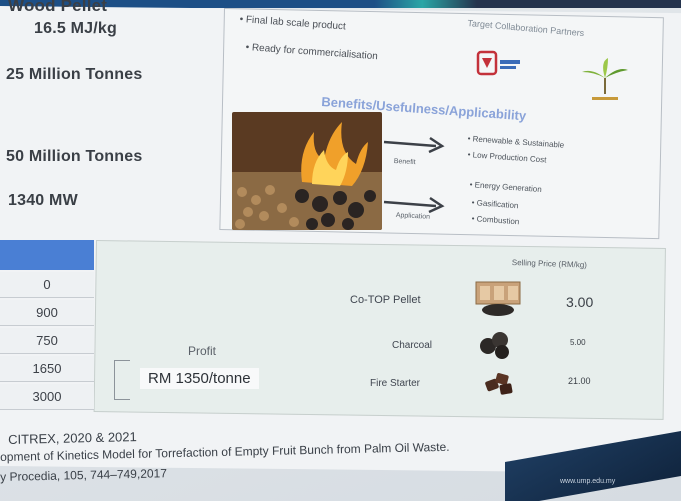 The width and height of the screenshot is (681, 501). Describe the element at coordinates (414, 145) in the screenshot. I see `benefit-arrow-icon` at that location.